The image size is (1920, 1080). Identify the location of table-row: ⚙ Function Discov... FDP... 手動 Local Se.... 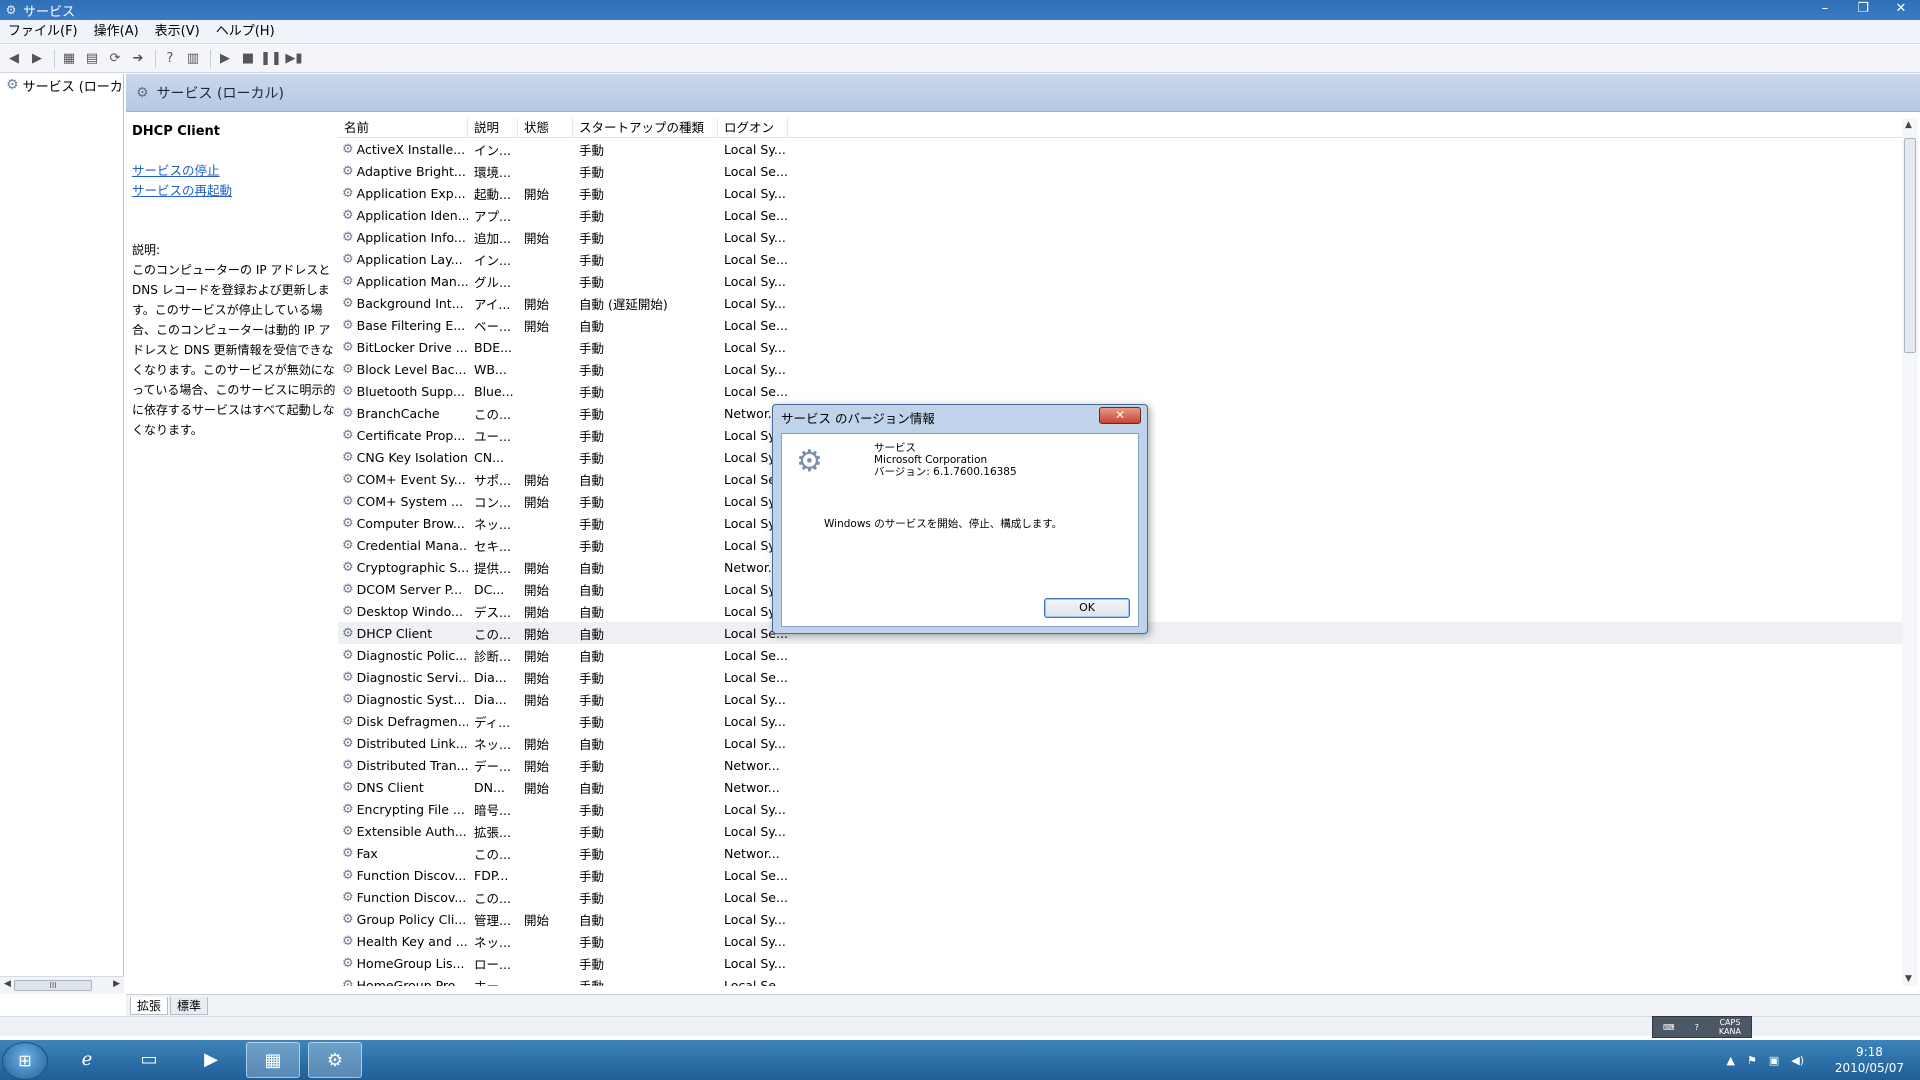
(1122, 875).